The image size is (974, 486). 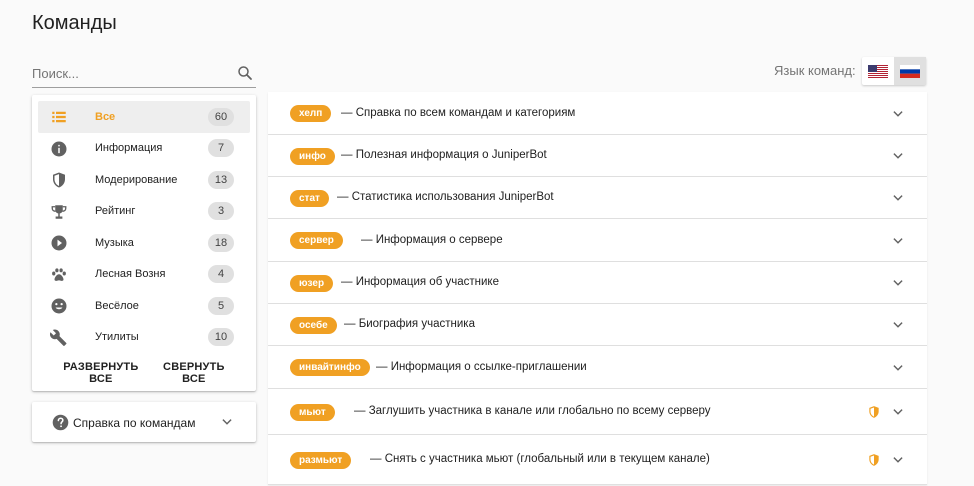 I want to click on command-name-badge: инфо, so click(x=312, y=156).